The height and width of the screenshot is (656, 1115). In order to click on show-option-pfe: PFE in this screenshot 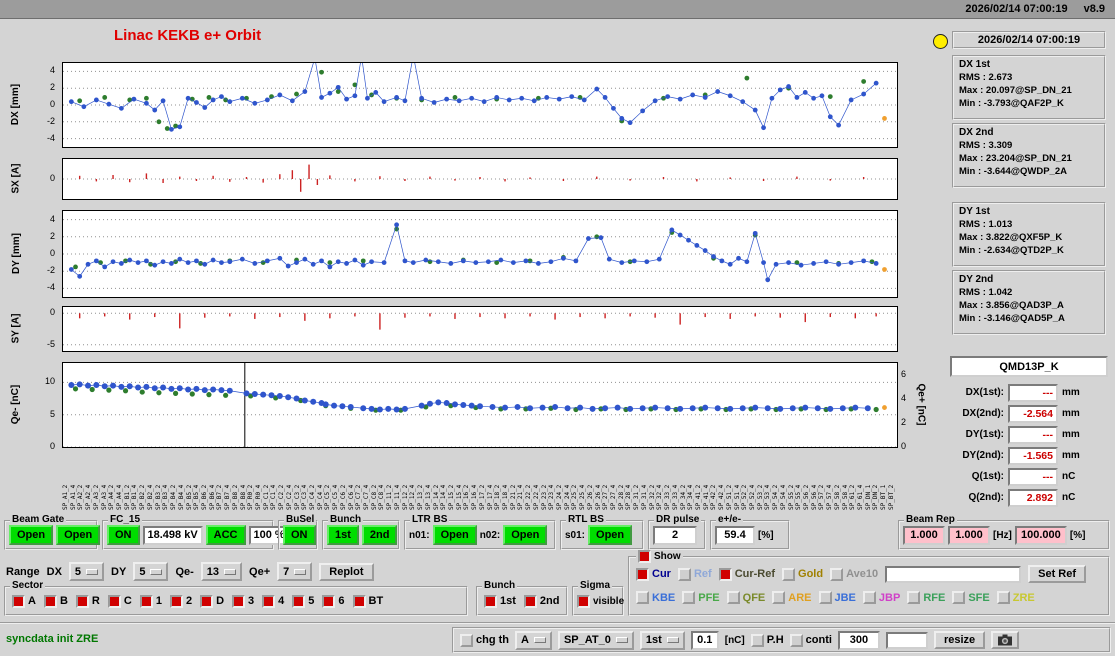, I will do `click(701, 597)`.